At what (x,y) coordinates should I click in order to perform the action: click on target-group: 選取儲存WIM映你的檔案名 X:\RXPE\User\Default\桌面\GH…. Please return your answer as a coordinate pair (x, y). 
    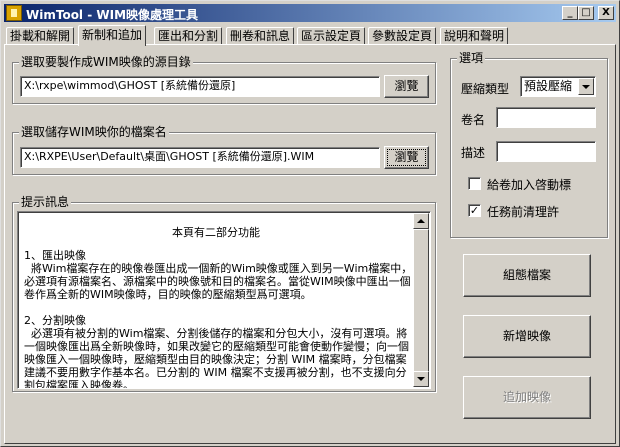
    Looking at the image, I should click on (224, 150).